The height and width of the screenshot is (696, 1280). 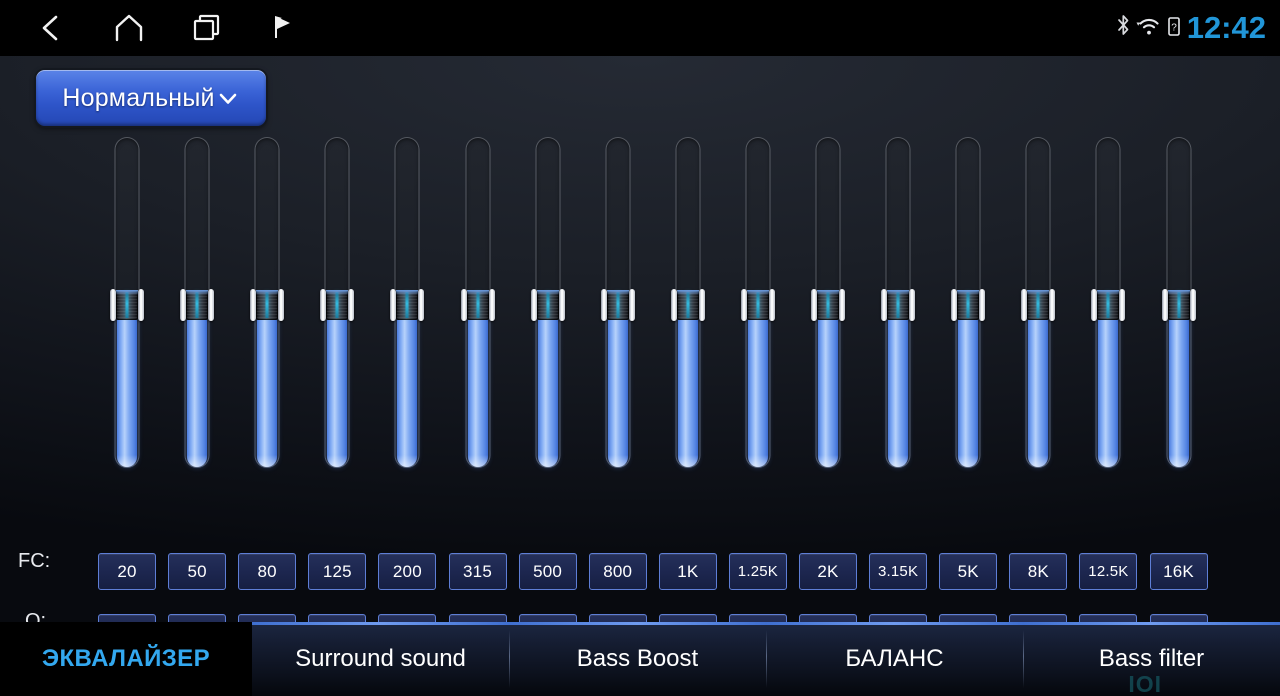 I want to click on fc-row-label: FC:, so click(x=34, y=561).